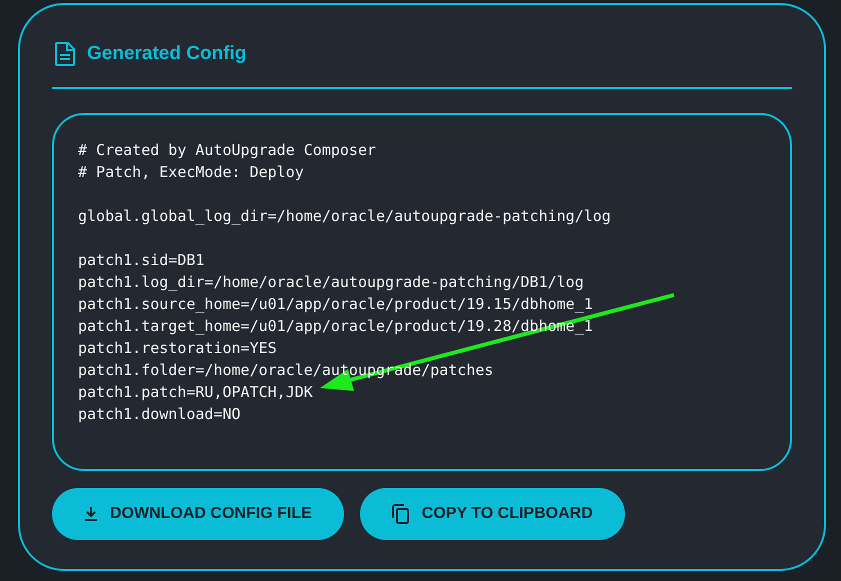  I want to click on code-line: patch1.log_dir=/home/oracle/autoupgrade-patching/DB1/log, so click(331, 282).